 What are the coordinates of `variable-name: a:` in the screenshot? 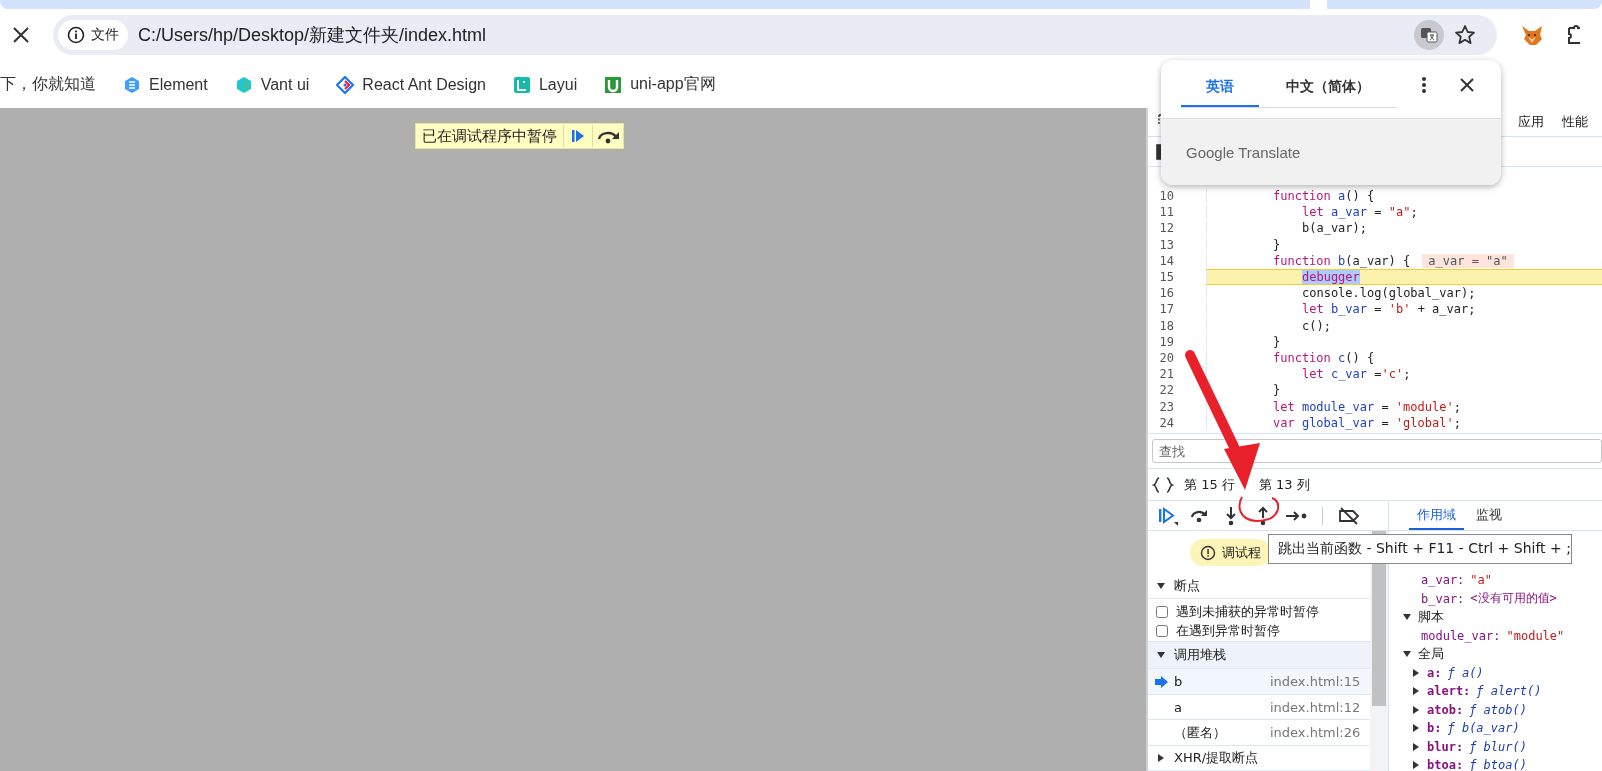 It's located at (1434, 672).